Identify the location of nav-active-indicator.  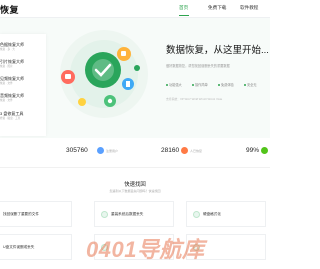
(184, 16).